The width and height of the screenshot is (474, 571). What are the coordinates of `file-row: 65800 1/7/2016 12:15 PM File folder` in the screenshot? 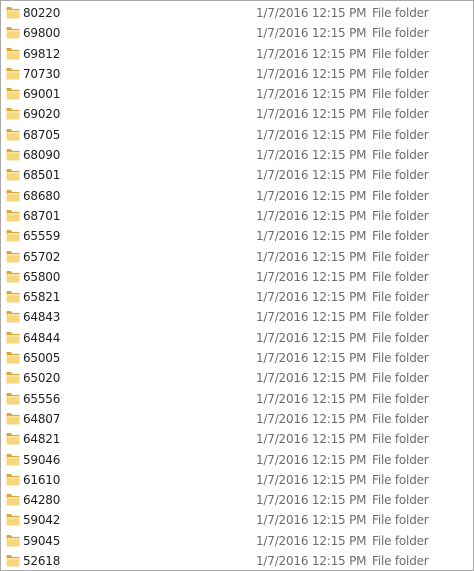 It's located at (237, 277).